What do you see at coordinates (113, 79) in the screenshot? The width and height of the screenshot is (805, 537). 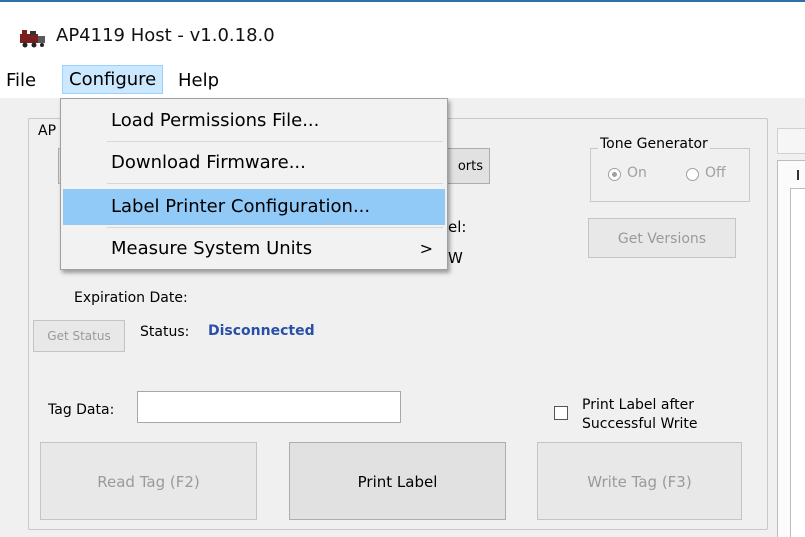 I see `menu-configure: Configure` at bounding box center [113, 79].